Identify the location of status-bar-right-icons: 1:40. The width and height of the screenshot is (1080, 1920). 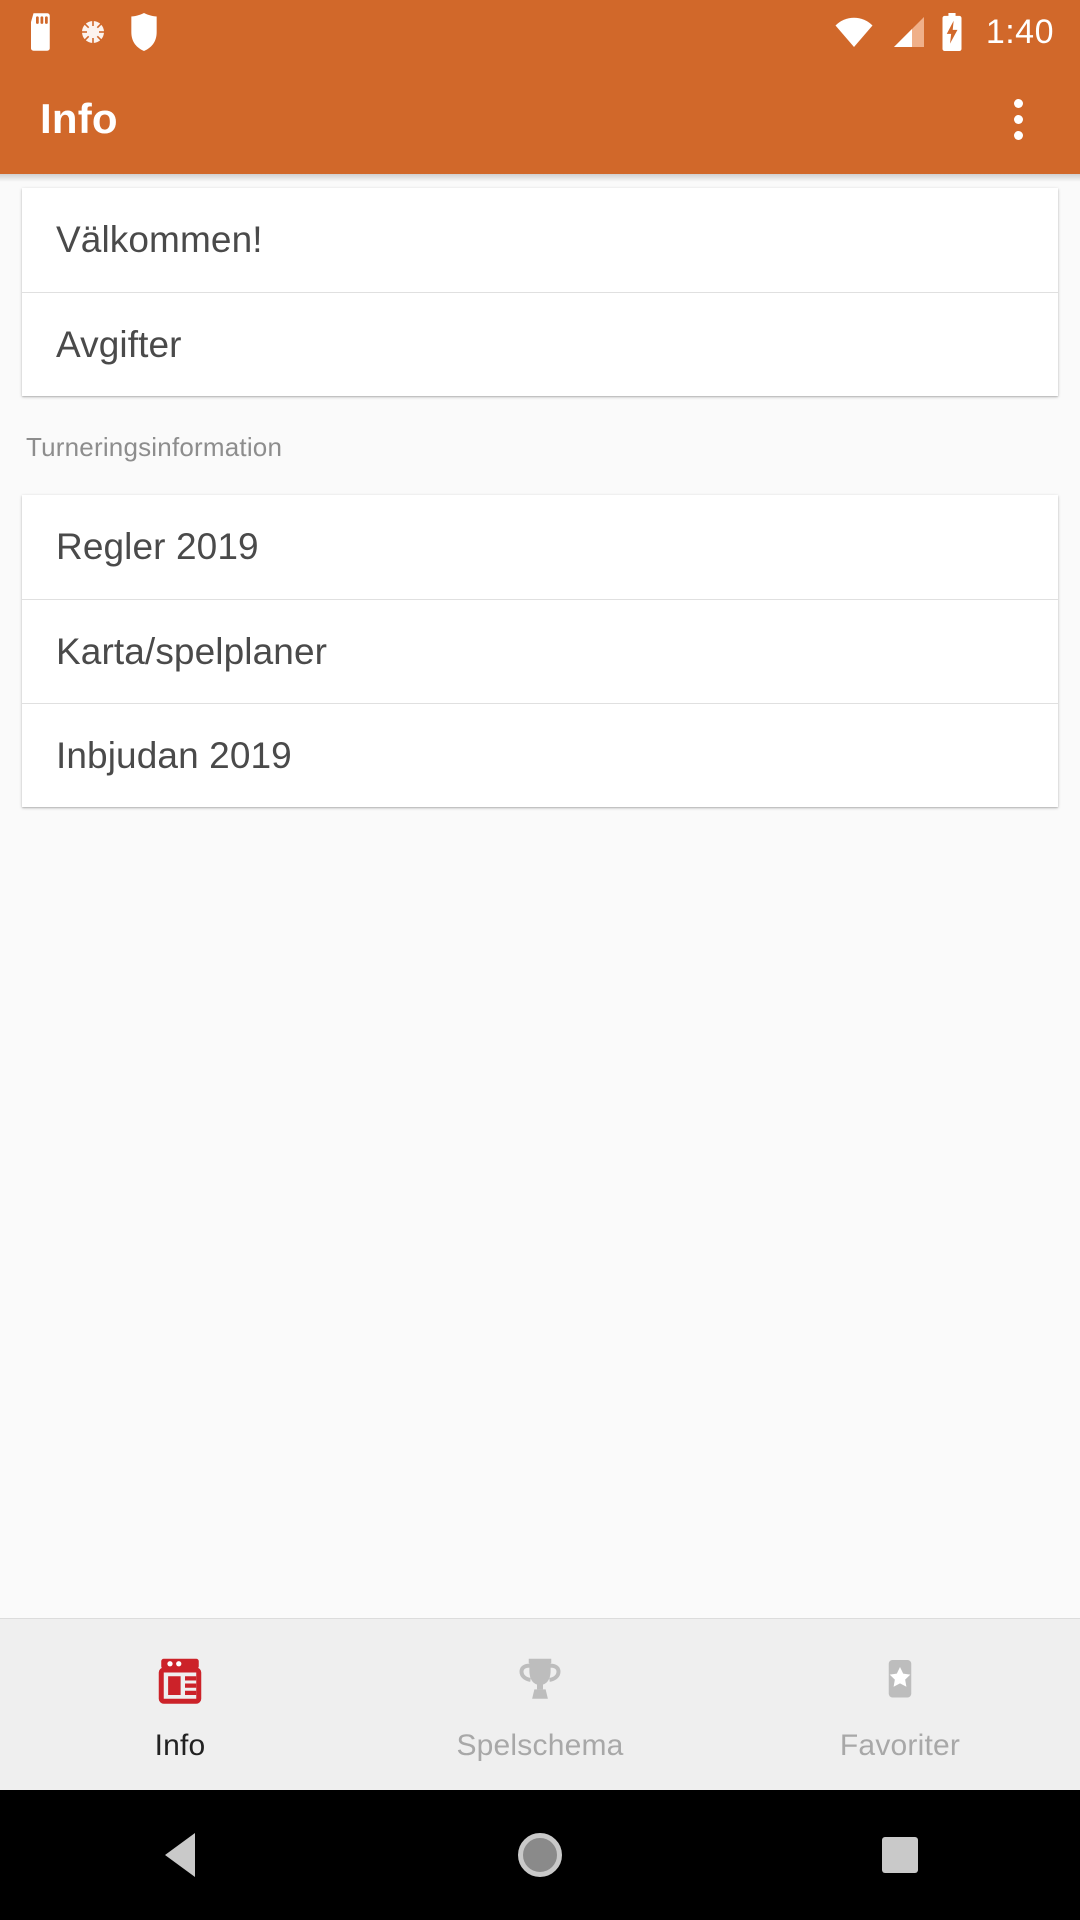
(944, 32).